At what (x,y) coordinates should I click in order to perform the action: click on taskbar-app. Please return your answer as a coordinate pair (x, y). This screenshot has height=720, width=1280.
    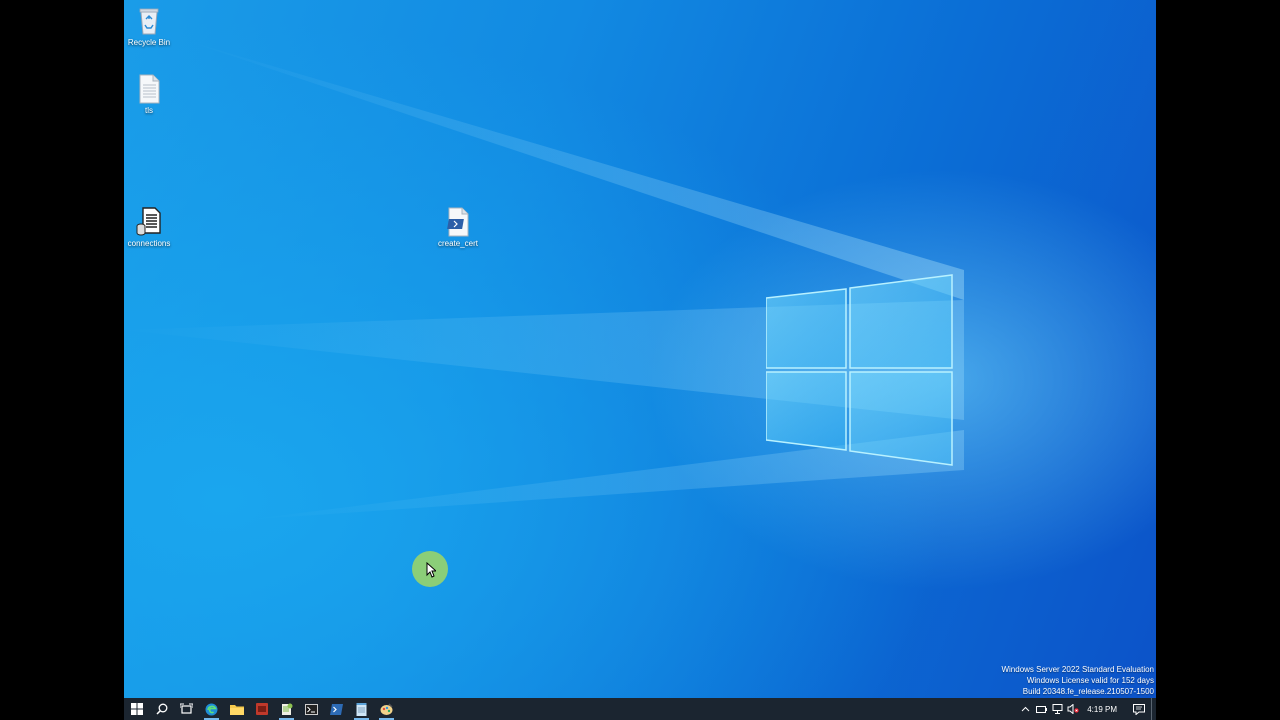
    Looking at the image, I should click on (261, 709).